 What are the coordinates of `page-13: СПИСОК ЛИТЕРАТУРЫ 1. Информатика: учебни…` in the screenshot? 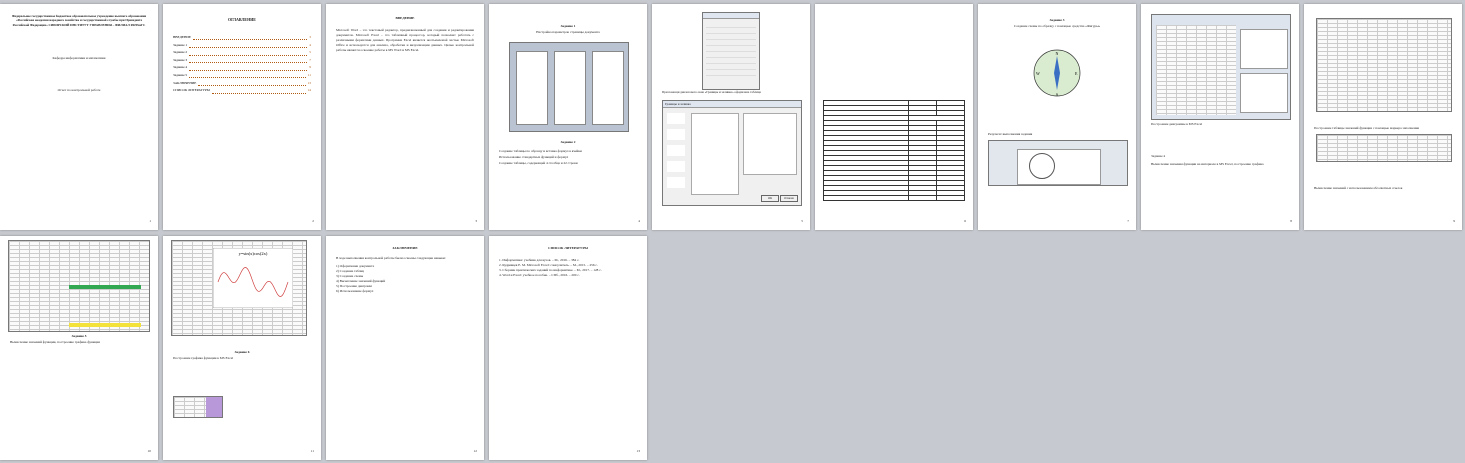 It's located at (568, 348).